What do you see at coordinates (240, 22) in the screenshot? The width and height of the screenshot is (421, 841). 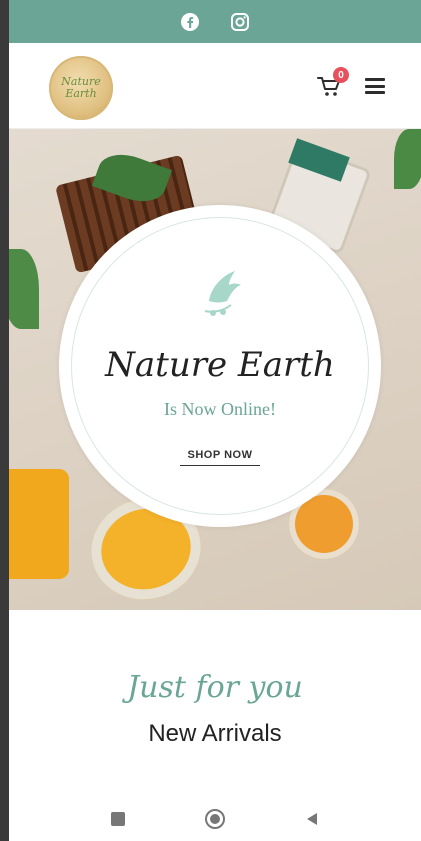 I see `instagram-icon` at bounding box center [240, 22].